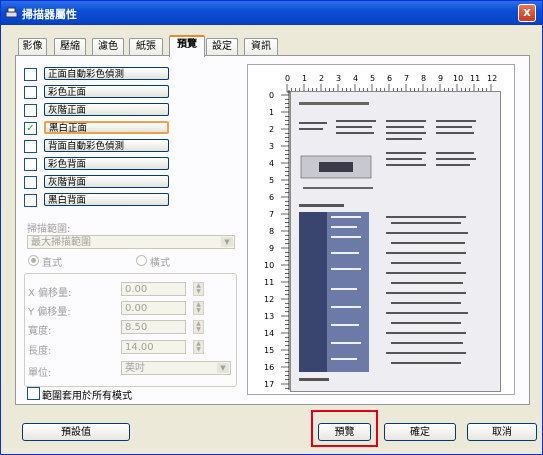 This screenshot has height=455, width=543. I want to click on defaults-button: 預設值, so click(76, 432).